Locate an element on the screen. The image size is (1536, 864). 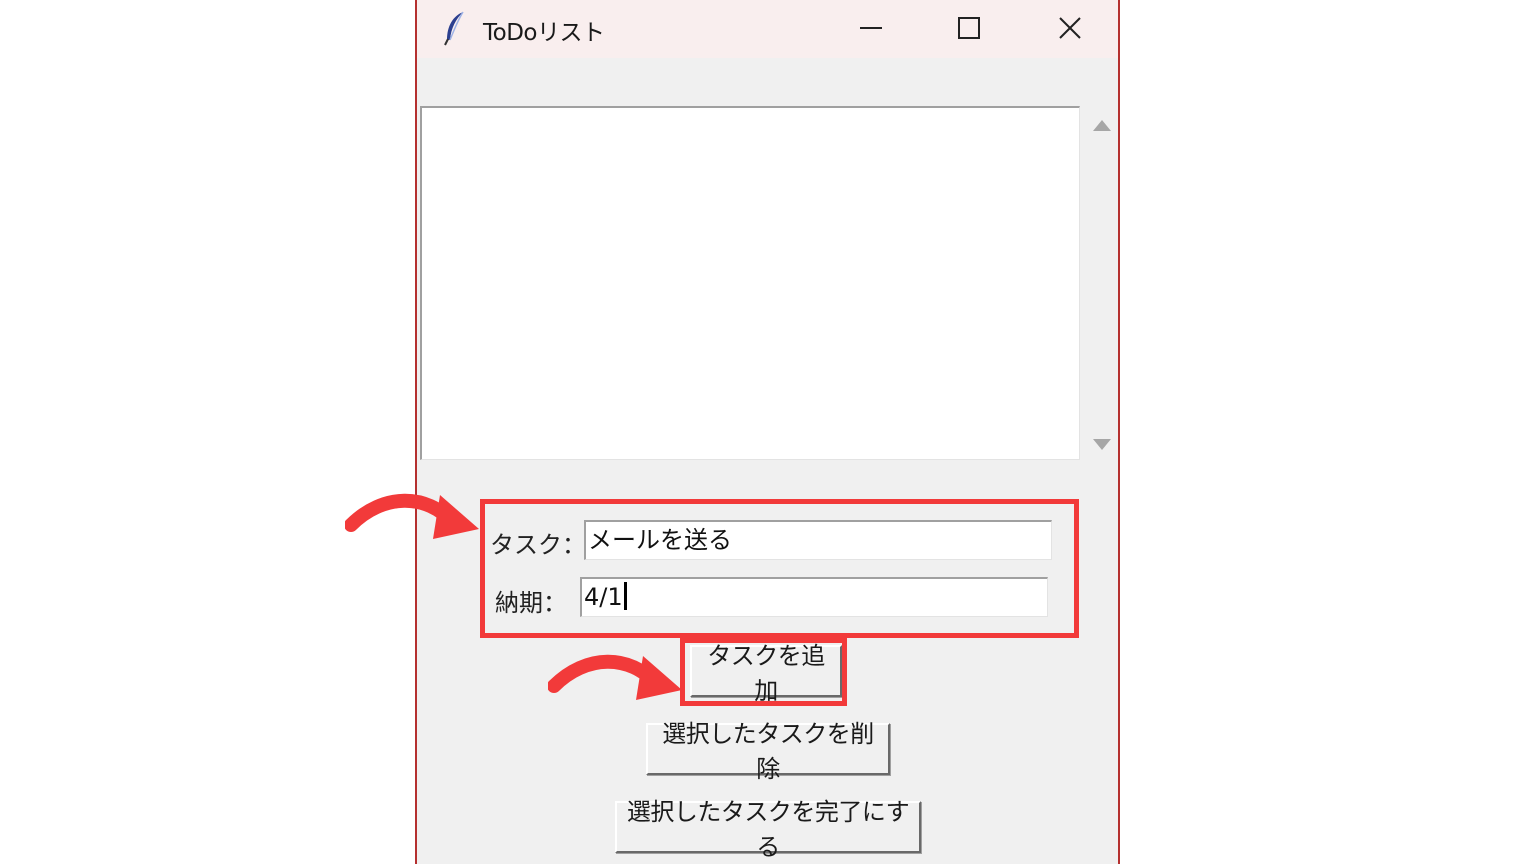
window-title: ToDoリスト is located at coordinates (544, 33).